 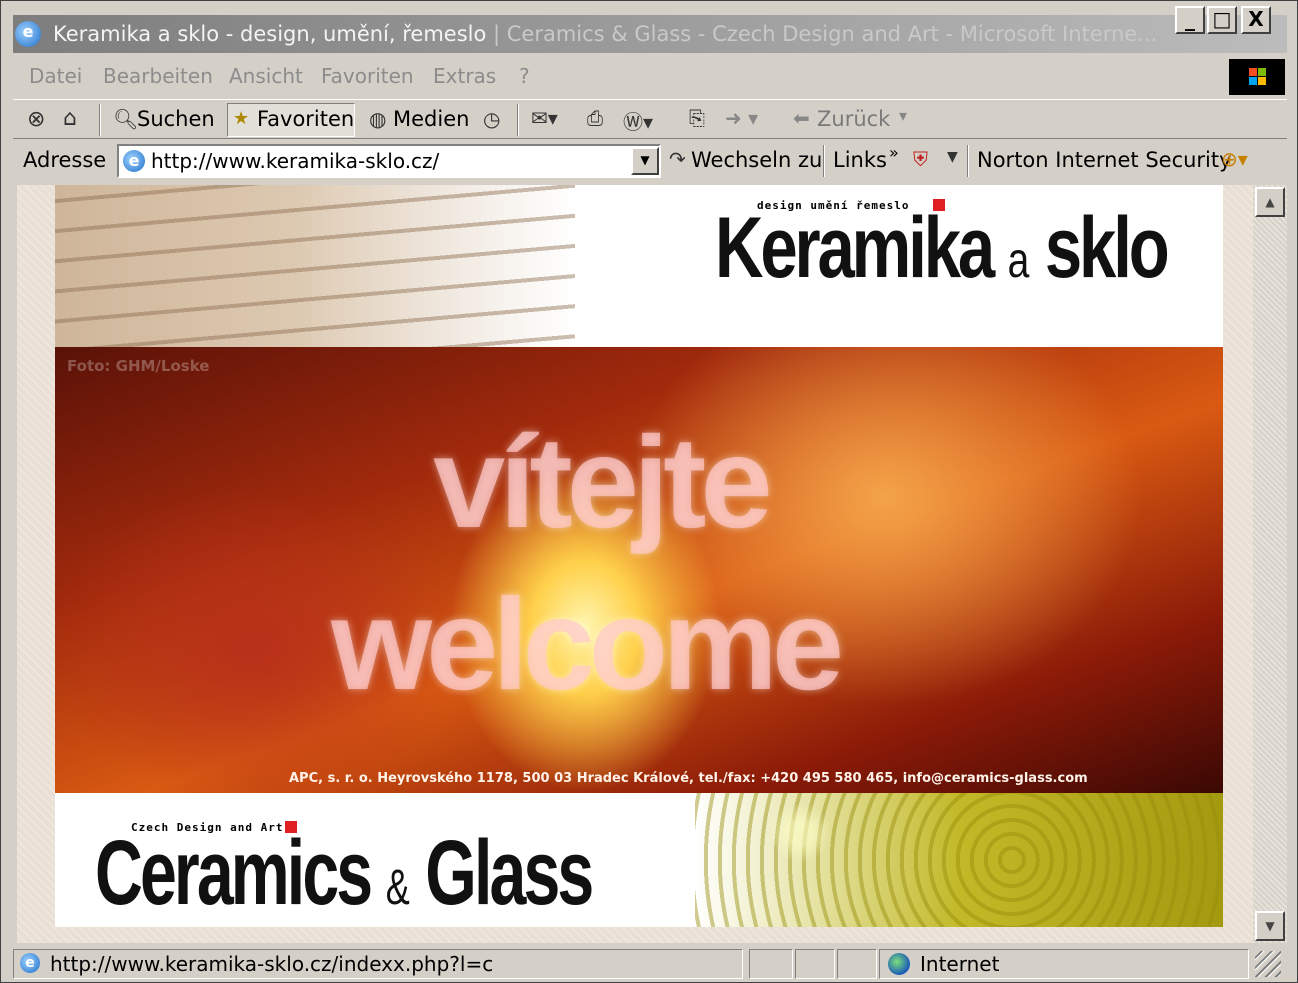 I want to click on menu-favoriten: Favoriten, so click(x=367, y=76).